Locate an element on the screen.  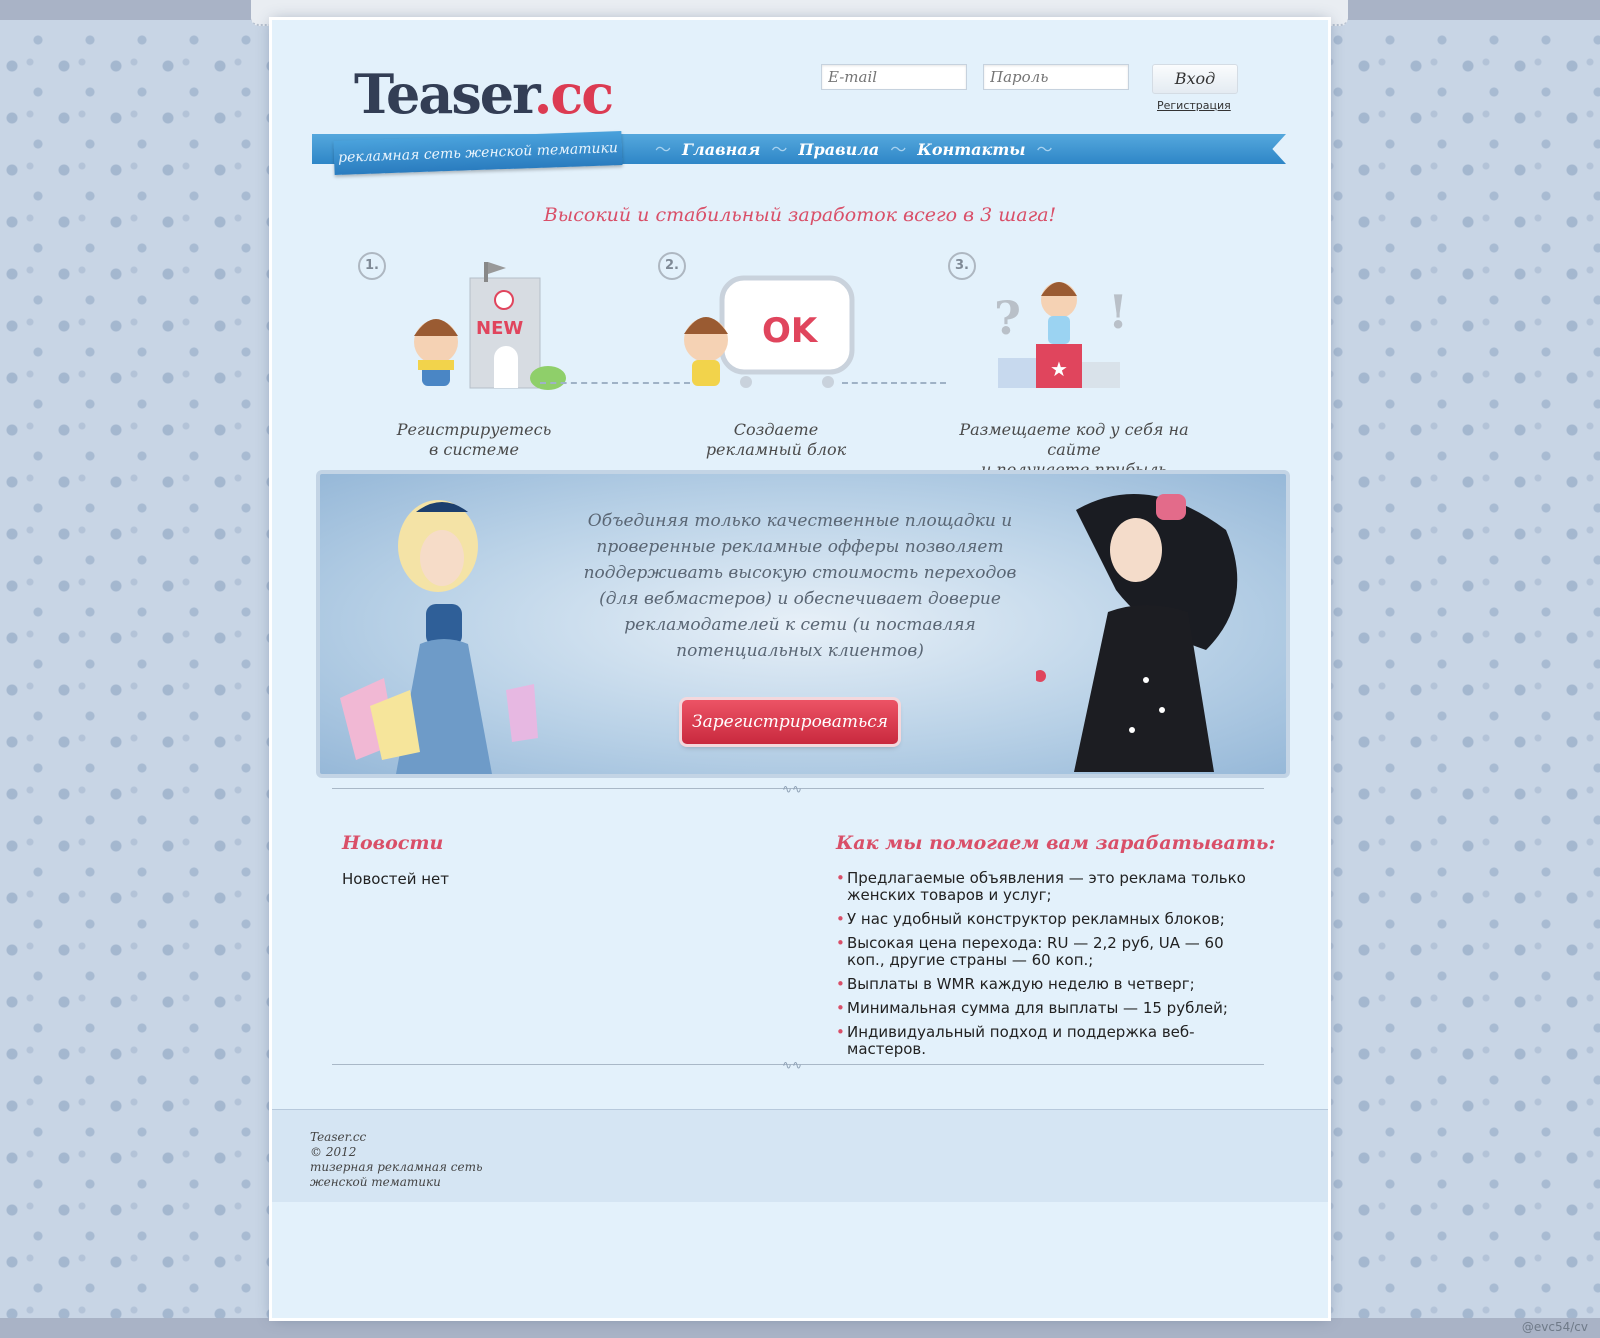
login-button: Вход is located at coordinates (1195, 79).